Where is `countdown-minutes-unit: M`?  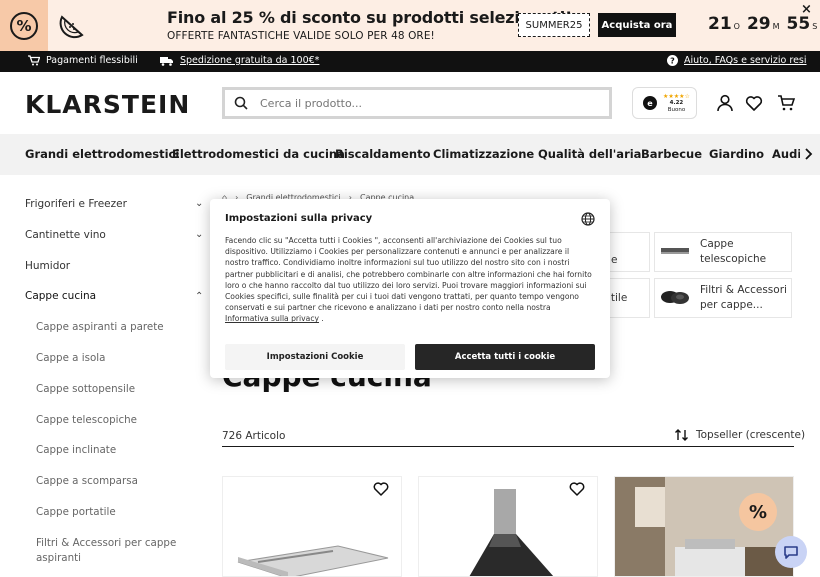
countdown-minutes-unit: M is located at coordinates (776, 26).